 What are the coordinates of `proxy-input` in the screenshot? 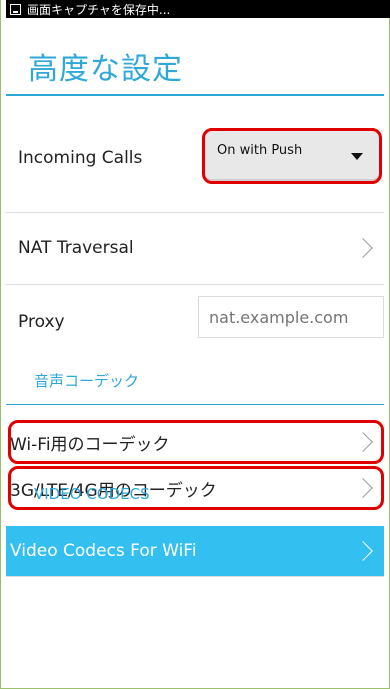 It's located at (291, 317).